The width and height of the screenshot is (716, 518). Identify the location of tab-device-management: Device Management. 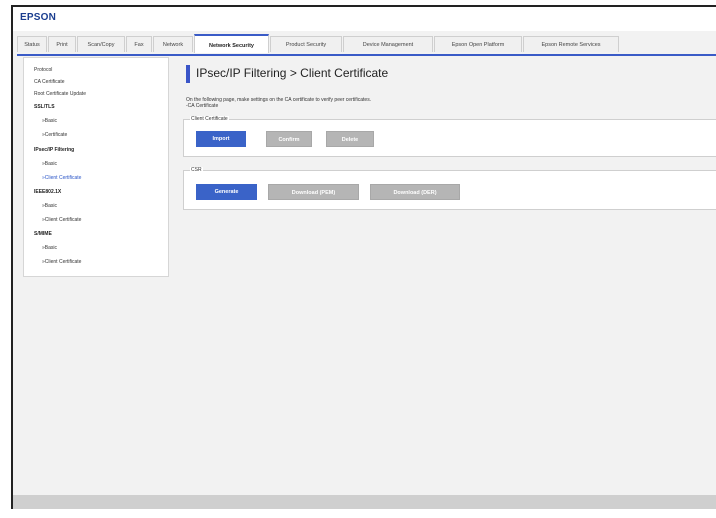
(388, 44).